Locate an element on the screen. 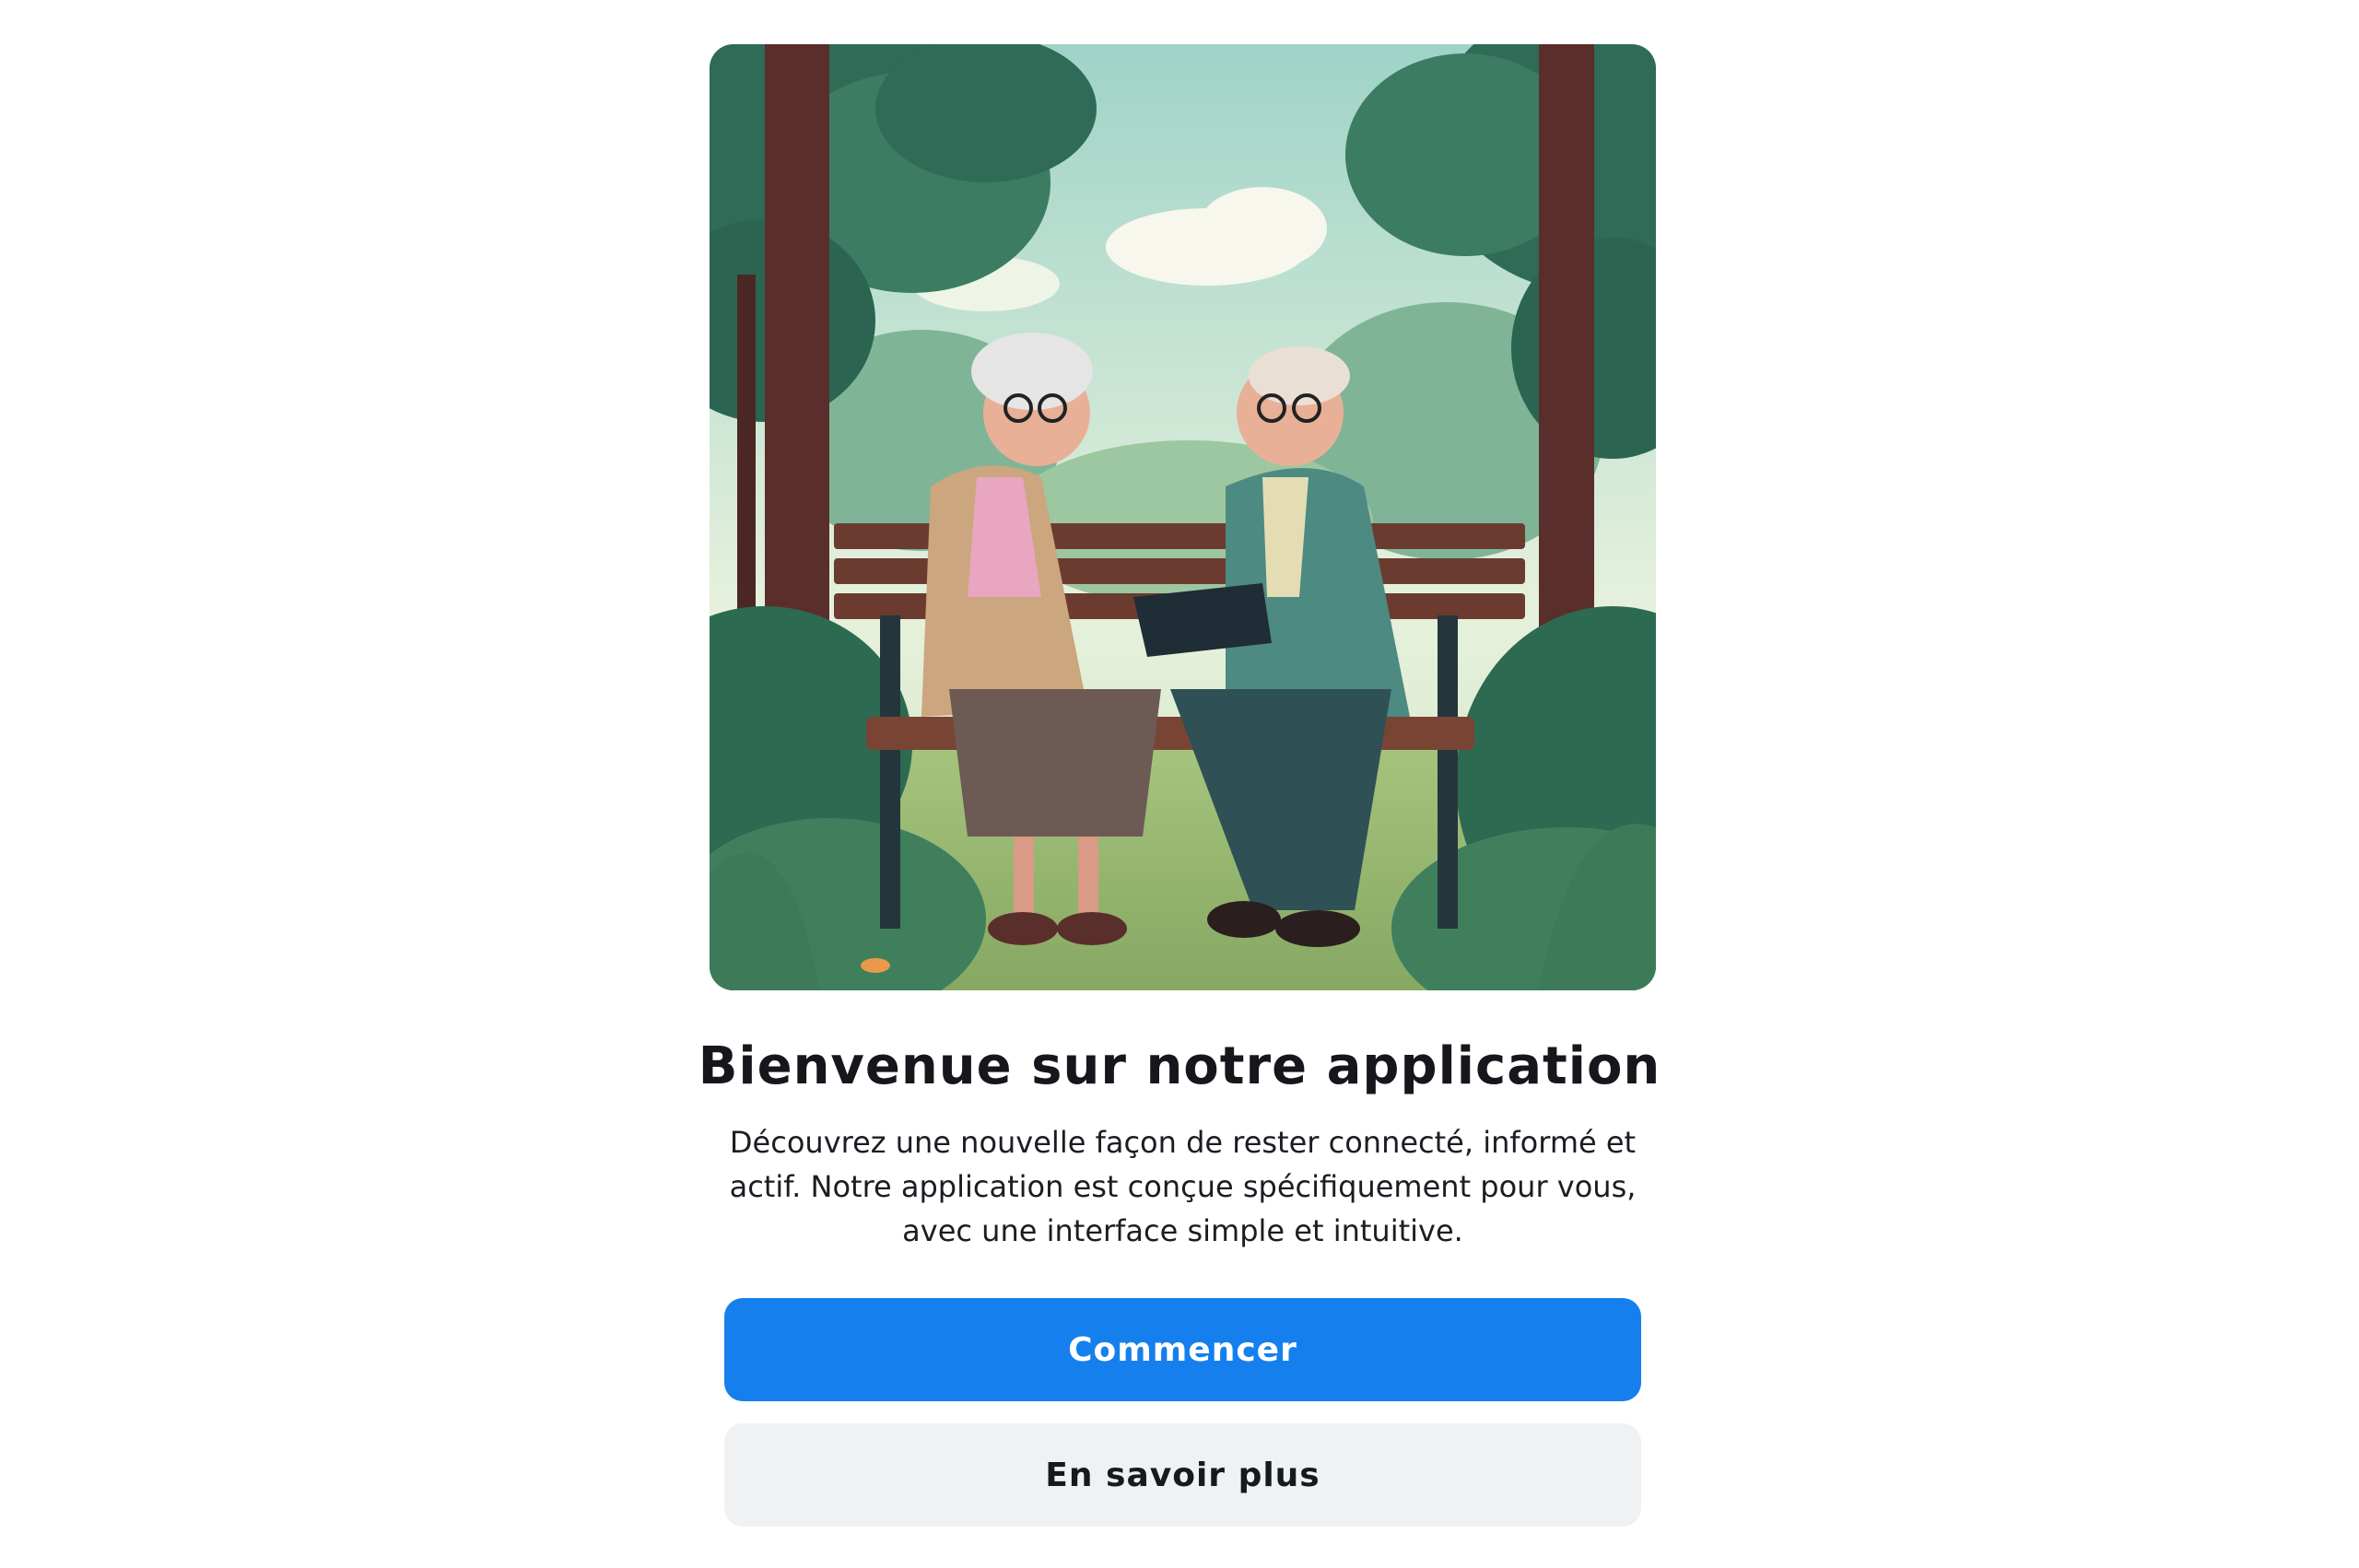 Image resolution: width=2359 pixels, height=1568 pixels. start-button: Commencer is located at coordinates (1182, 1349).